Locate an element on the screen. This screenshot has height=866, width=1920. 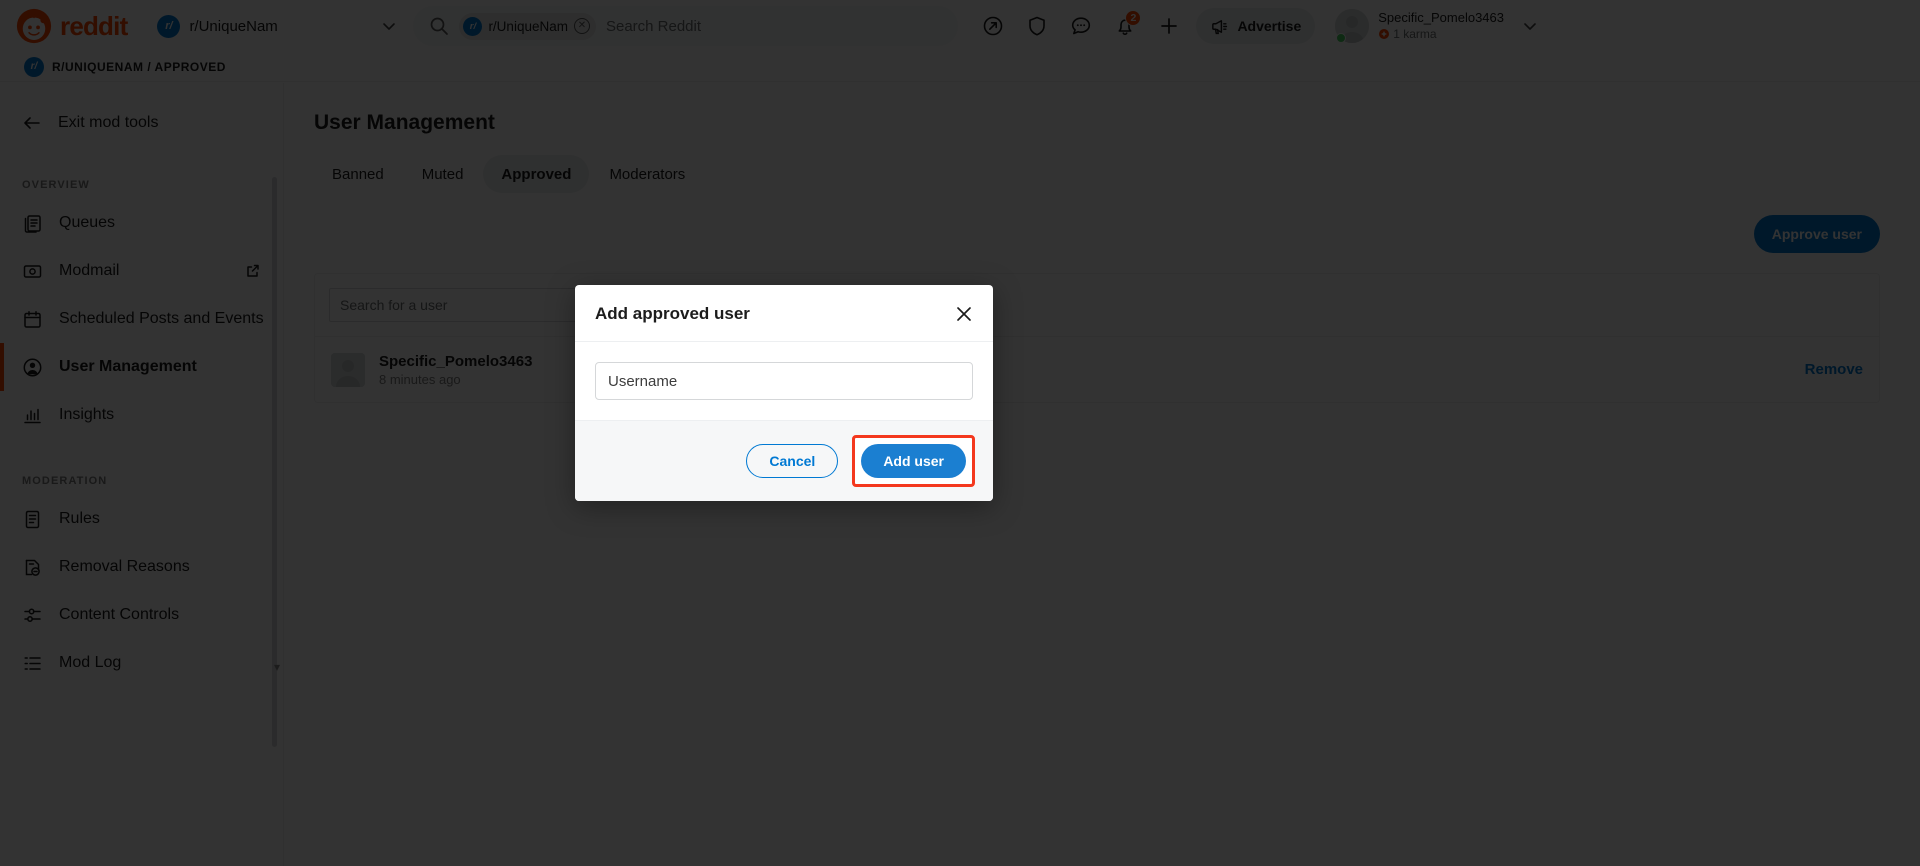
close-icon is located at coordinates (964, 314).